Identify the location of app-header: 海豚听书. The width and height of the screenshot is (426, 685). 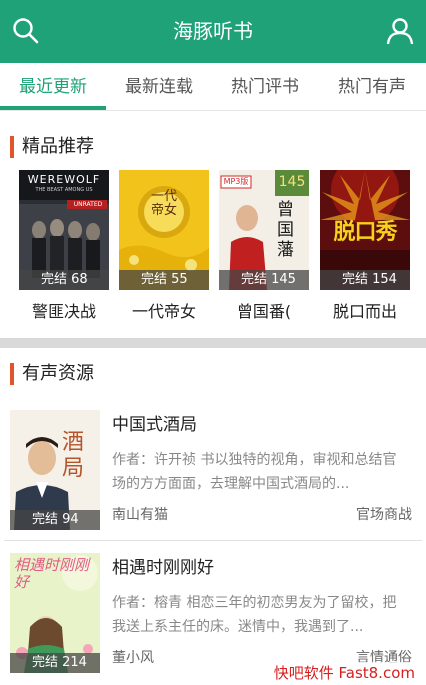
(213, 31).